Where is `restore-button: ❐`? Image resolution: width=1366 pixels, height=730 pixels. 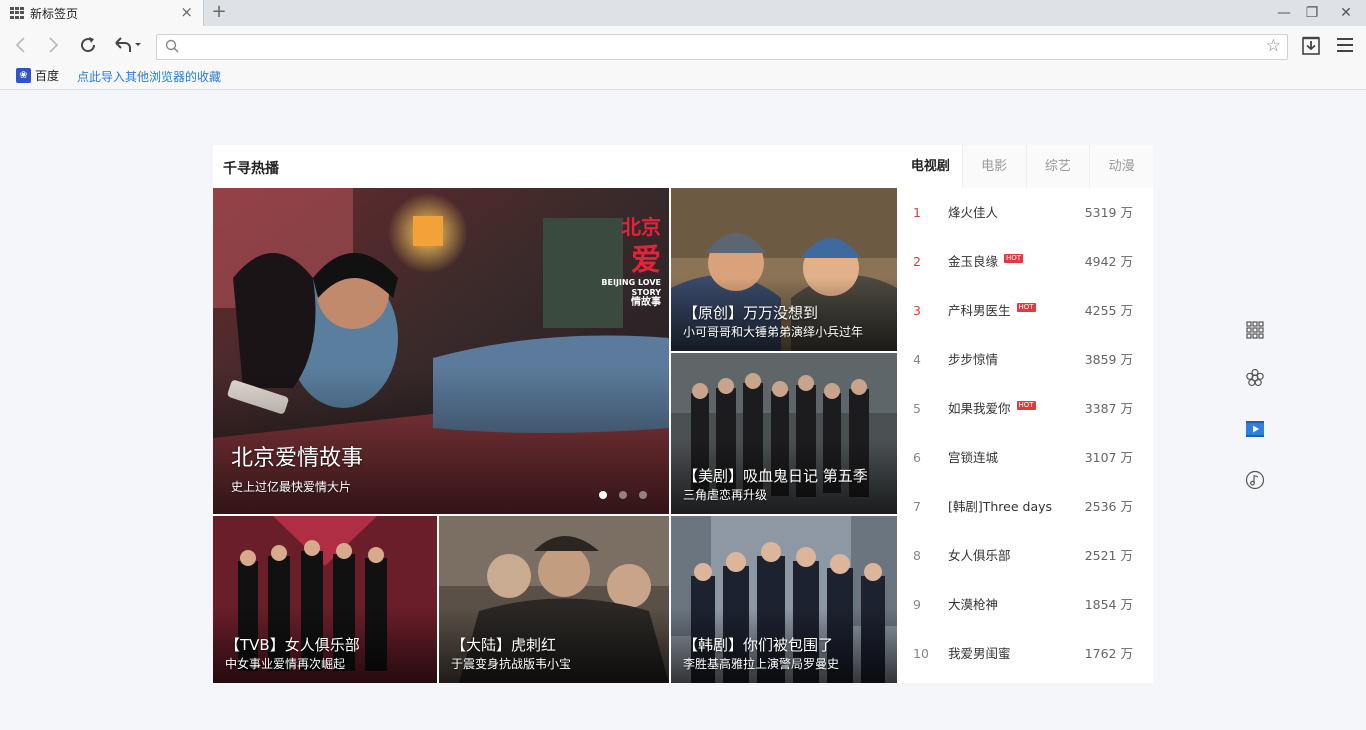
restore-button: ❐ is located at coordinates (1312, 13).